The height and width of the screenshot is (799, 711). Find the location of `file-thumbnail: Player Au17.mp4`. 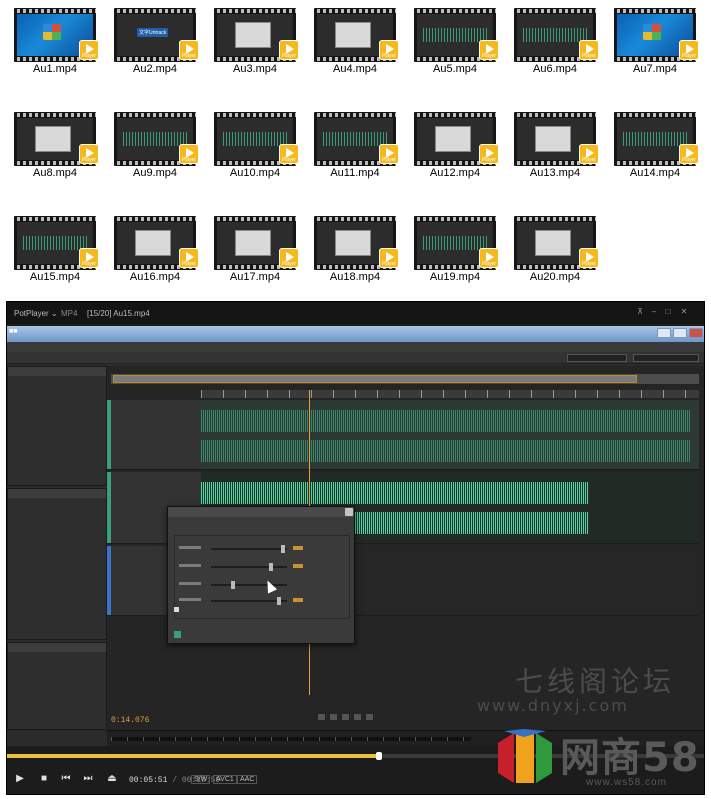

file-thumbnail: Player Au17.mp4 is located at coordinates (250, 257).